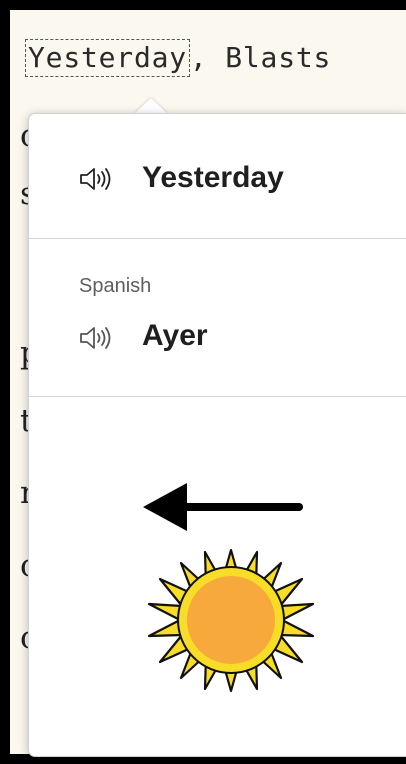  What do you see at coordinates (151, 106) in the screenshot?
I see `popup-pointer` at bounding box center [151, 106].